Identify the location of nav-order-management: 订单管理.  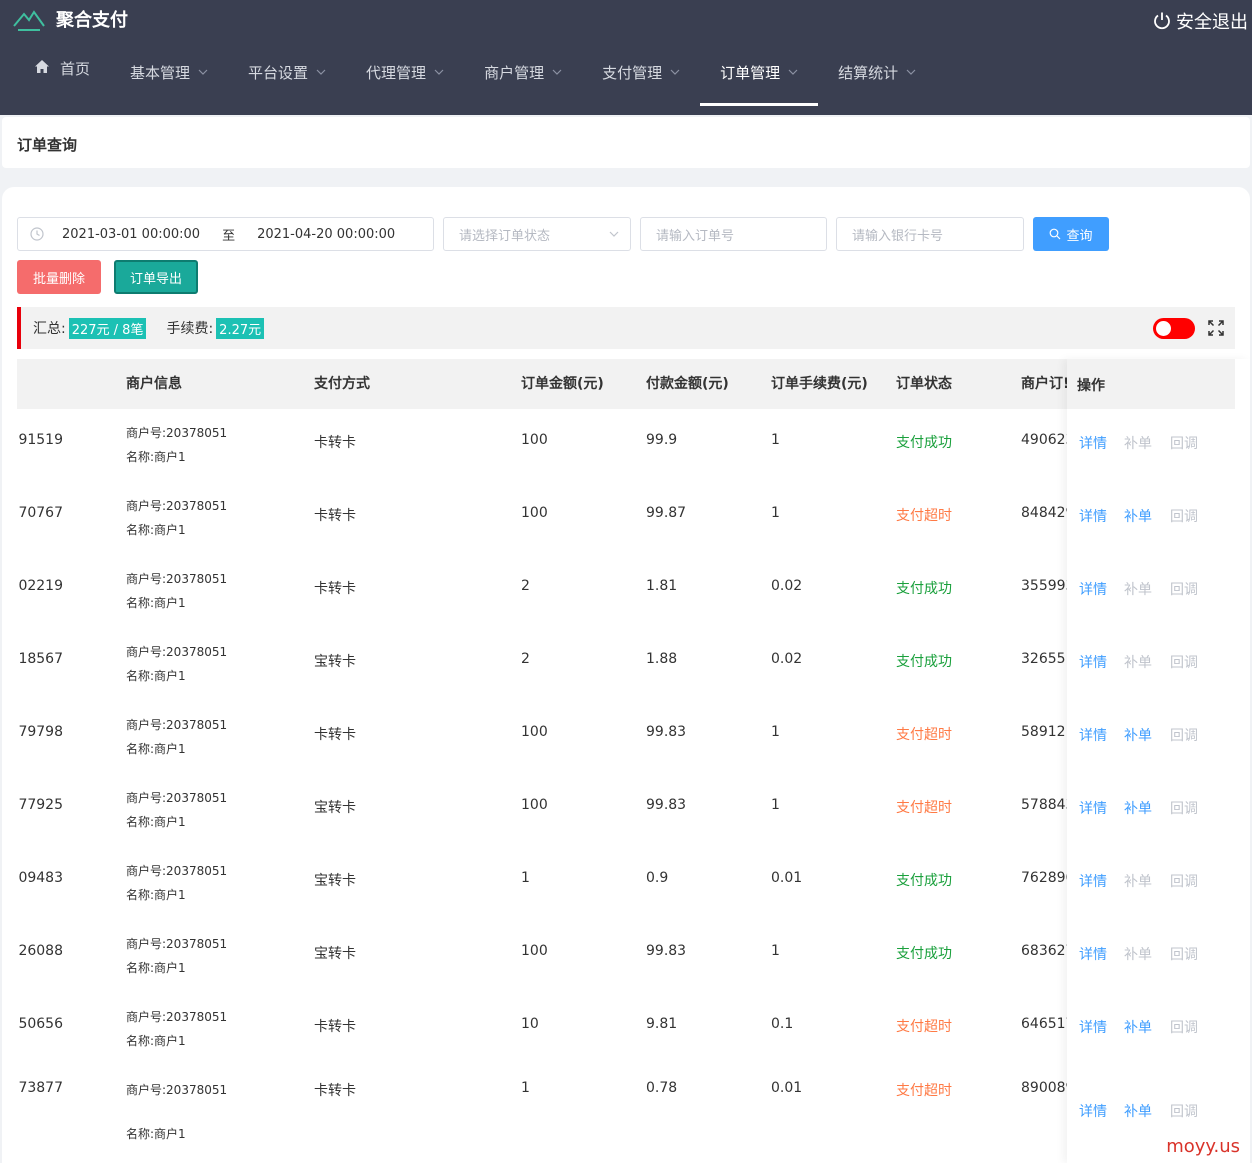
(759, 81).